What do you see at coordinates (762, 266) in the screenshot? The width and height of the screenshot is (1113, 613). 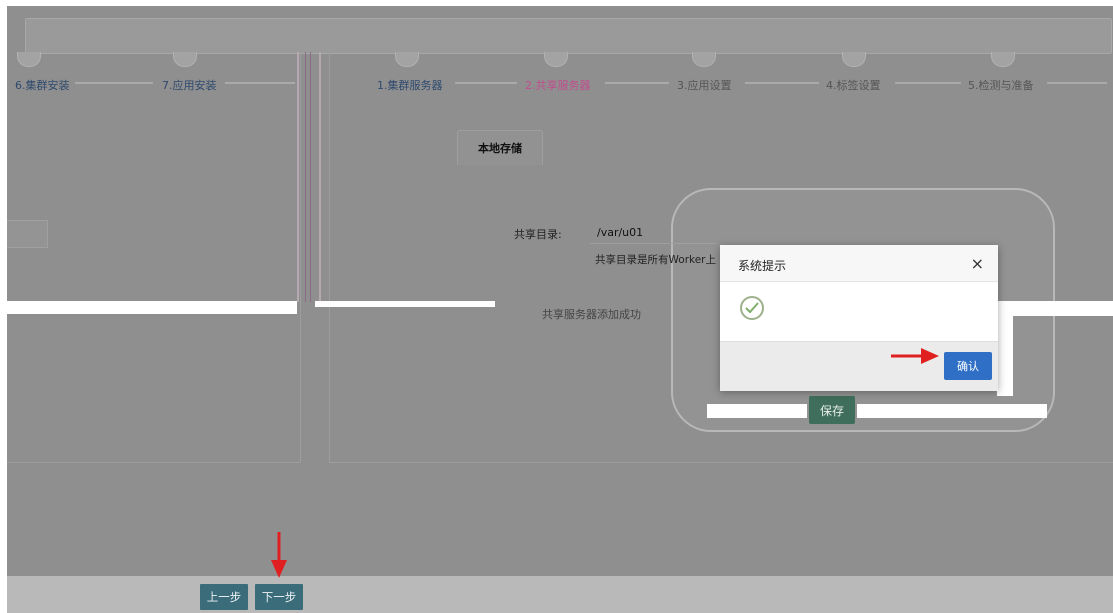 I see `dialog-title: 系统提示` at bounding box center [762, 266].